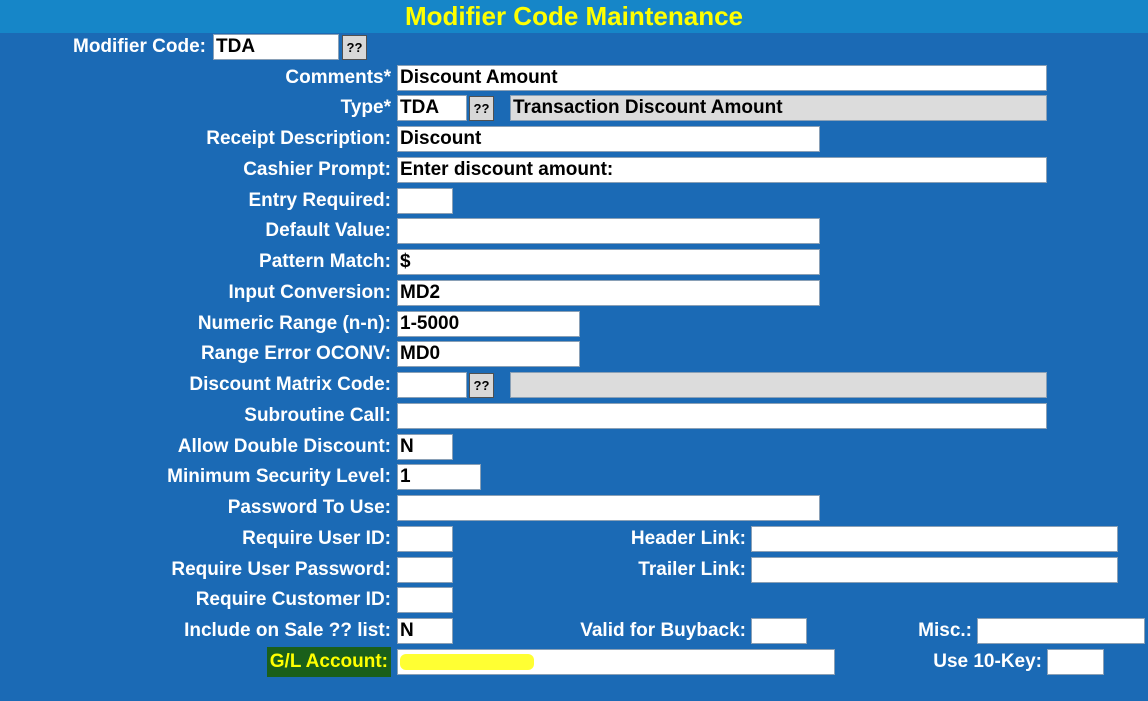  I want to click on modifier-code-label: Modifier Code:, so click(139, 46).